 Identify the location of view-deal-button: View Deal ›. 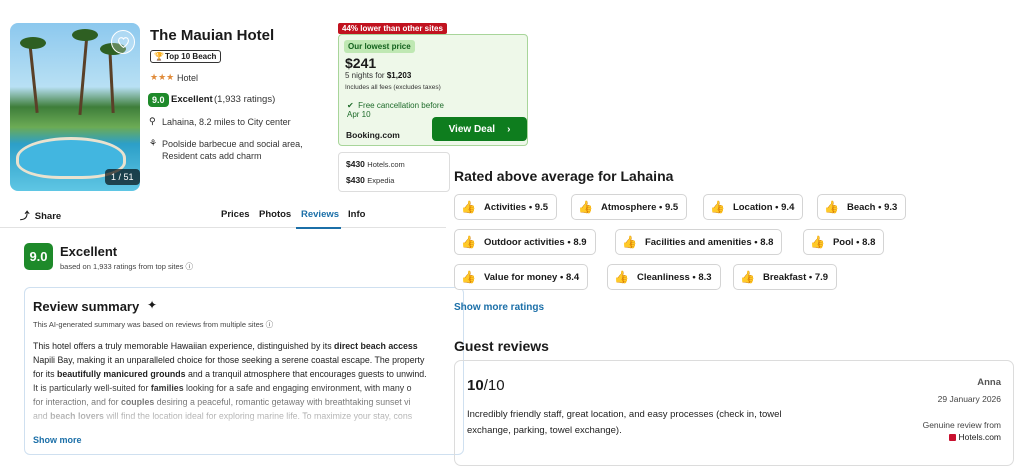
(479, 129).